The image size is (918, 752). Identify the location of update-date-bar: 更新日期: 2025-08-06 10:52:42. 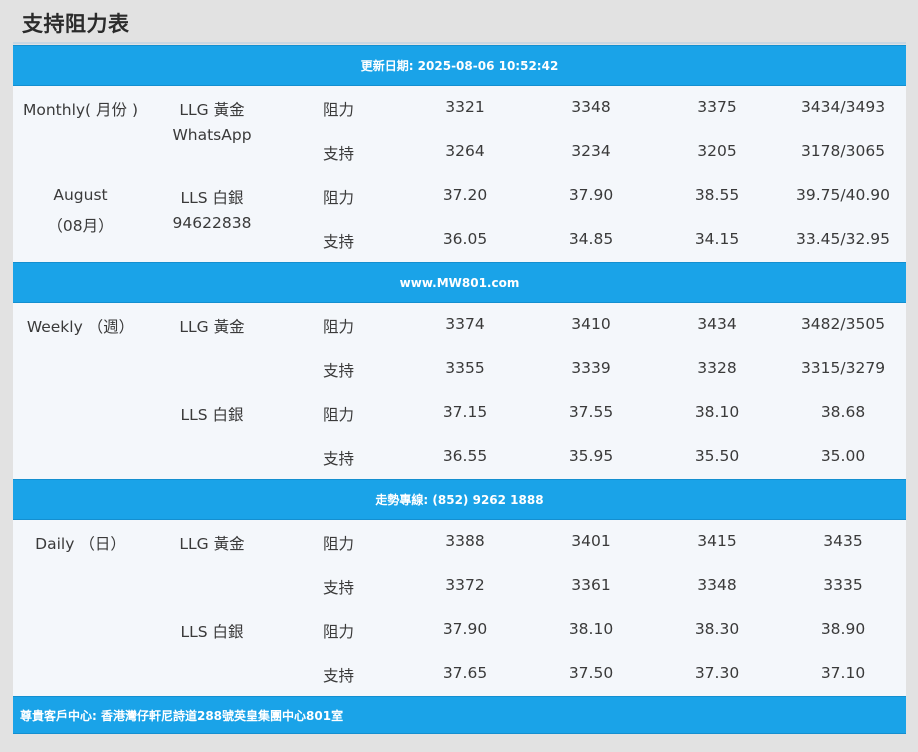
(459, 65).